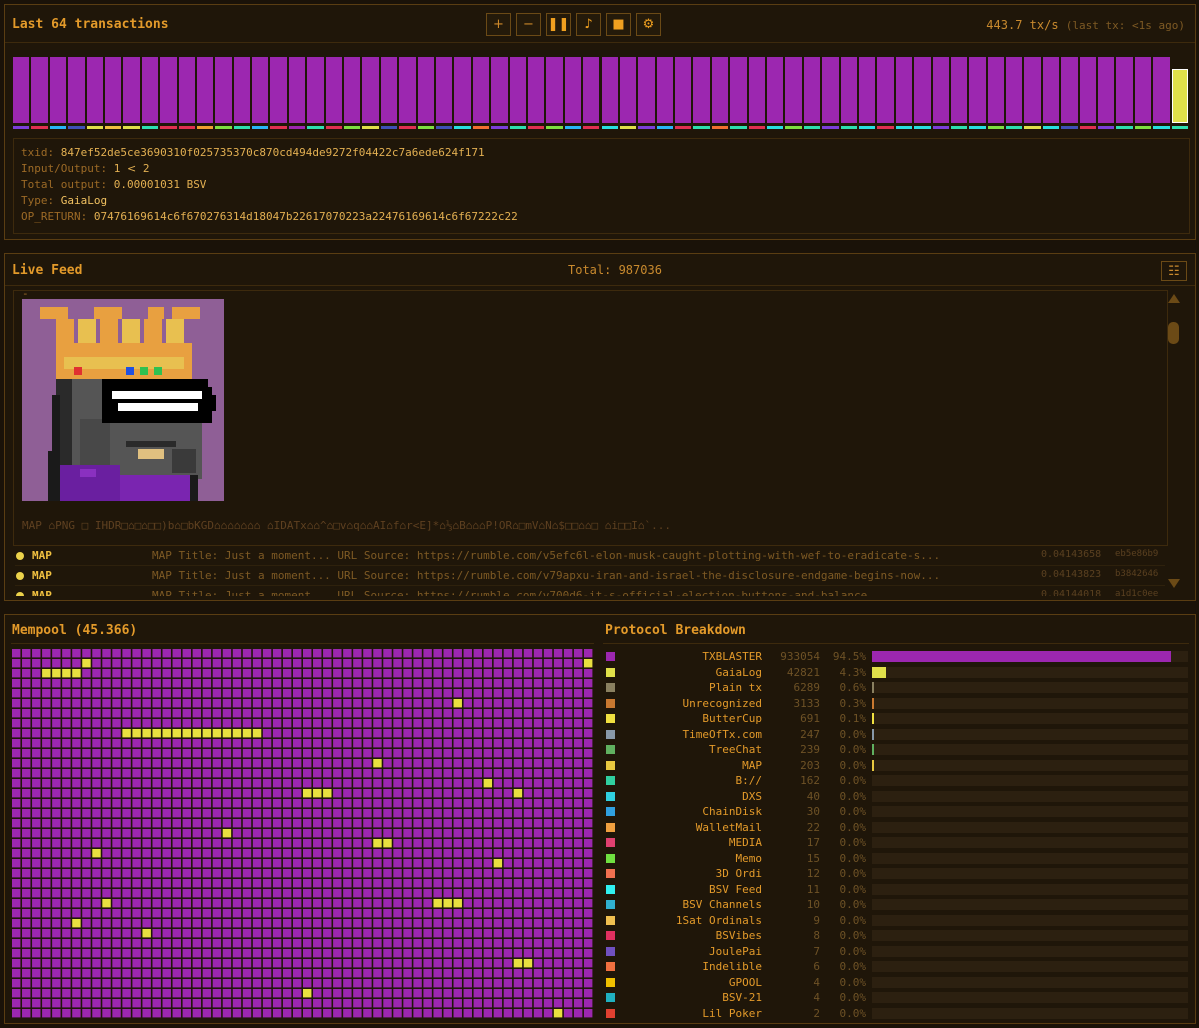  I want to click on pause-button: ❚❚, so click(558, 24).